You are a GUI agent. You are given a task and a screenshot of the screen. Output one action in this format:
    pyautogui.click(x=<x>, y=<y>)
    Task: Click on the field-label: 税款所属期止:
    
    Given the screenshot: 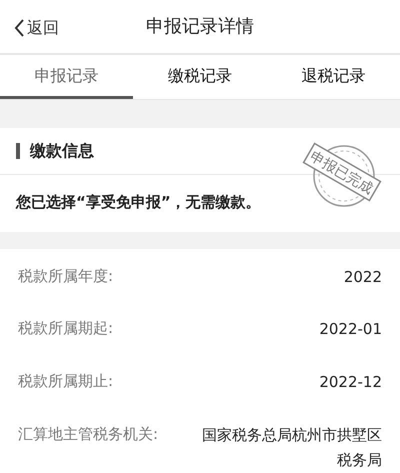 What is the action you would take?
    pyautogui.click(x=66, y=381)
    